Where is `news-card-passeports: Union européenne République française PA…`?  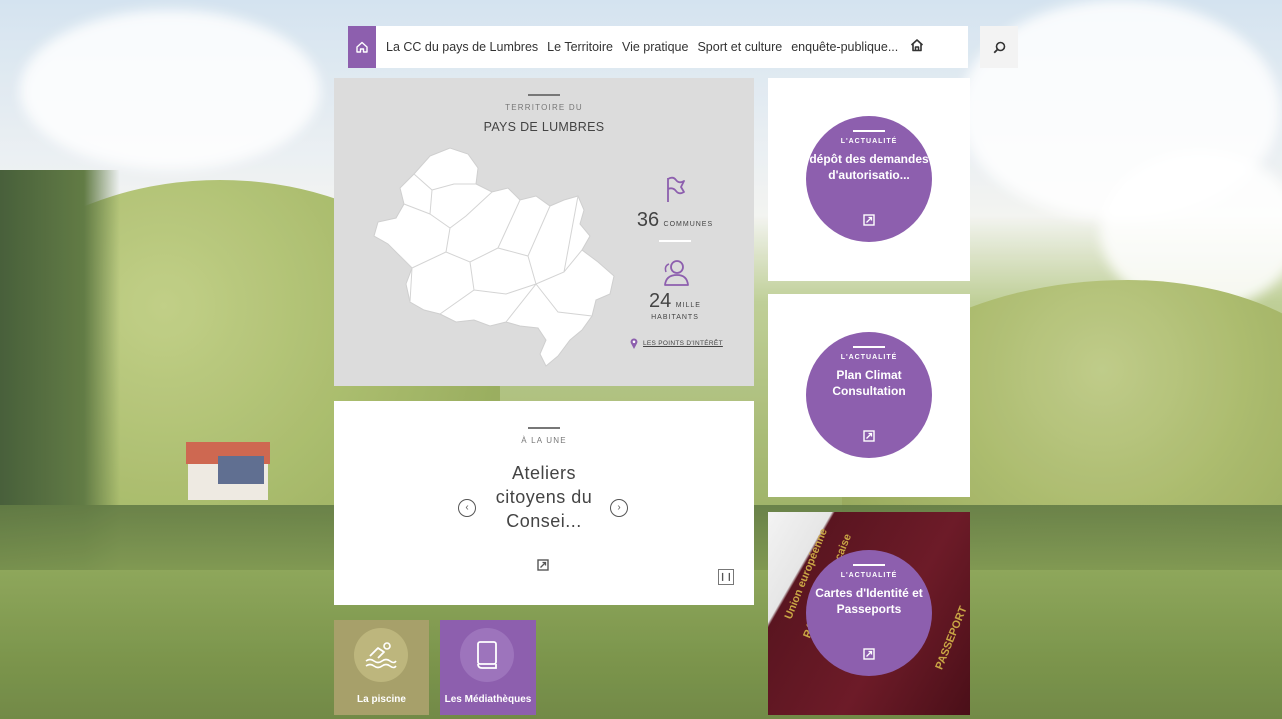 news-card-passeports: Union européenne République française PA… is located at coordinates (869, 613).